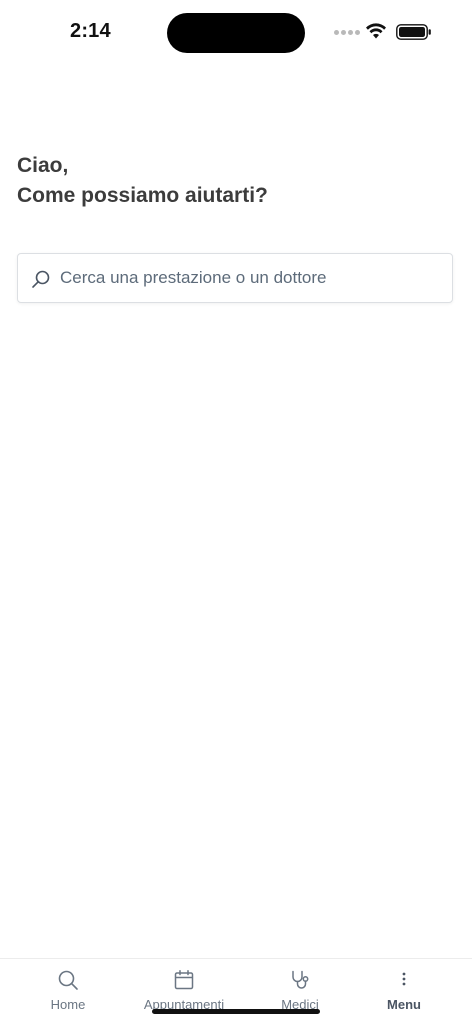 This screenshot has height=1025, width=472. Describe the element at coordinates (184, 980) in the screenshot. I see `calendar-icon` at that location.